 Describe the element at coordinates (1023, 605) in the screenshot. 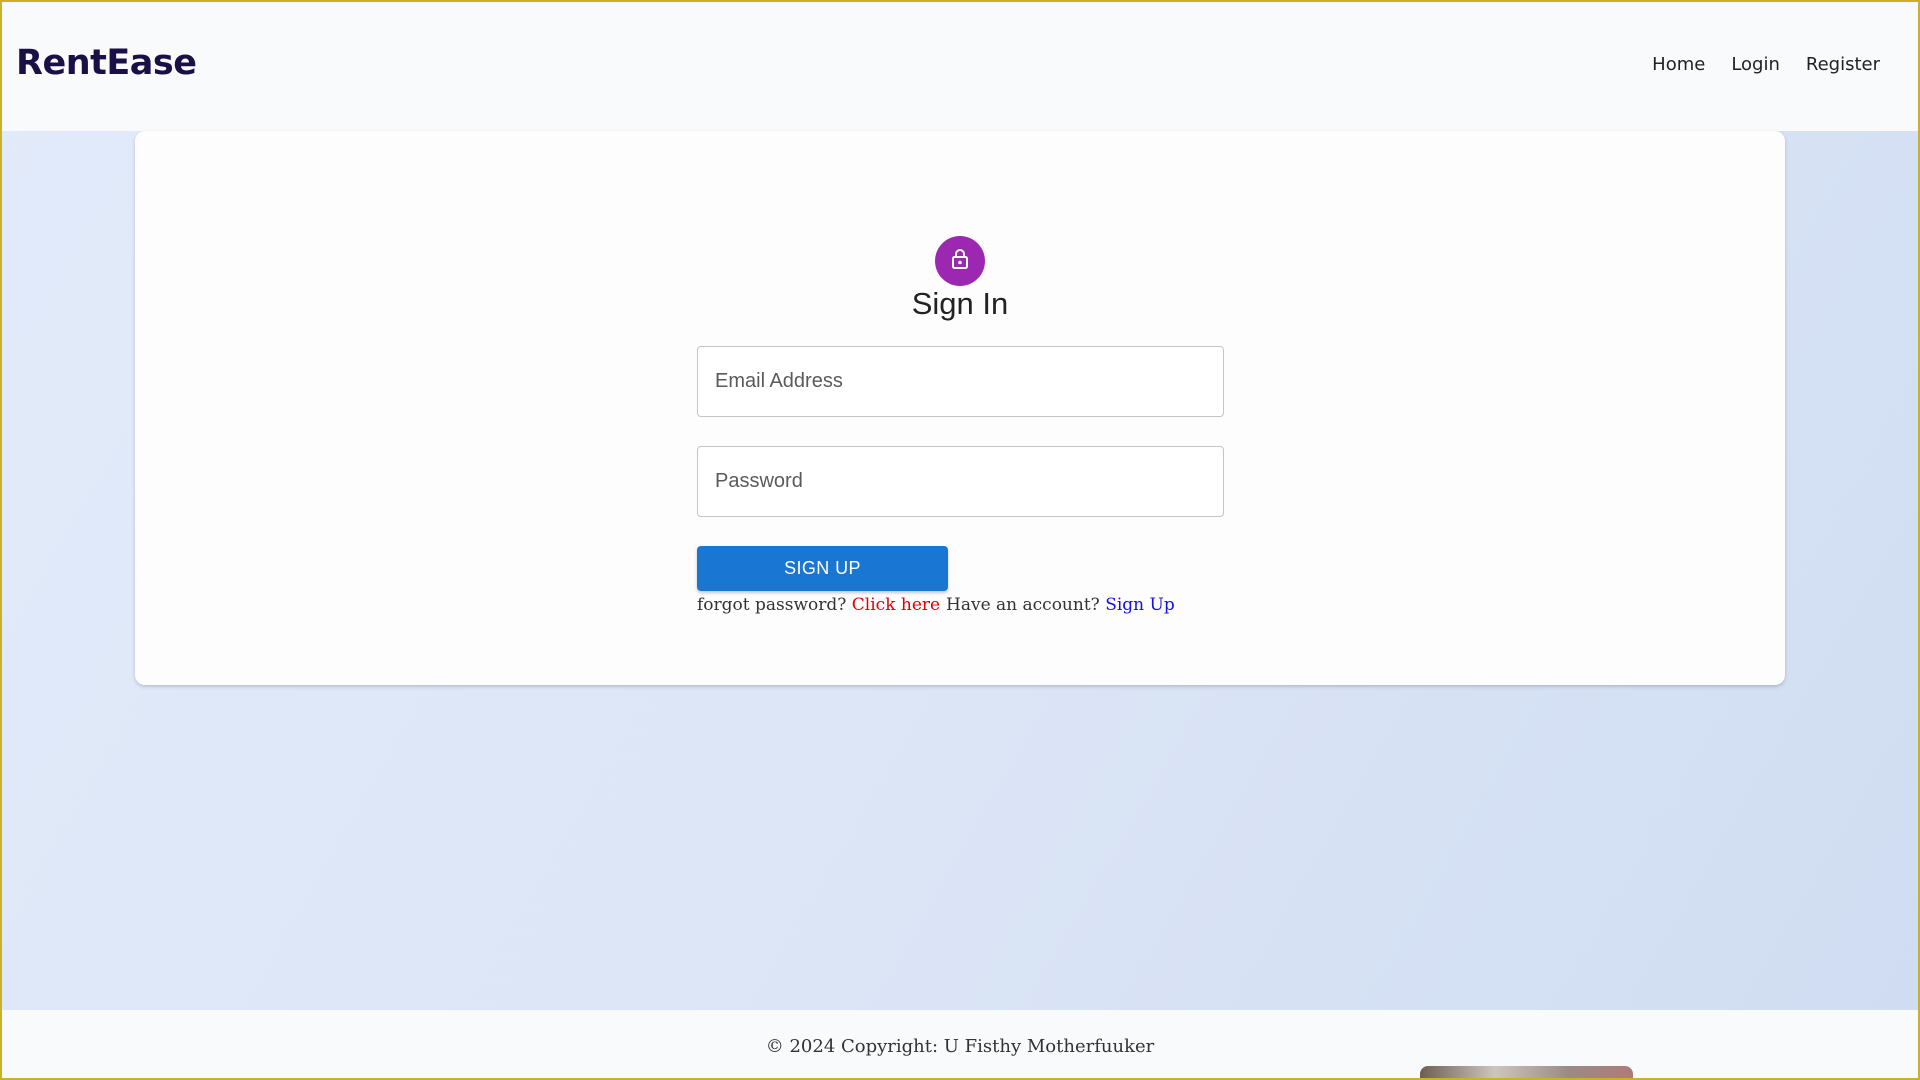

I see `have-account-label: Have an account?` at that location.